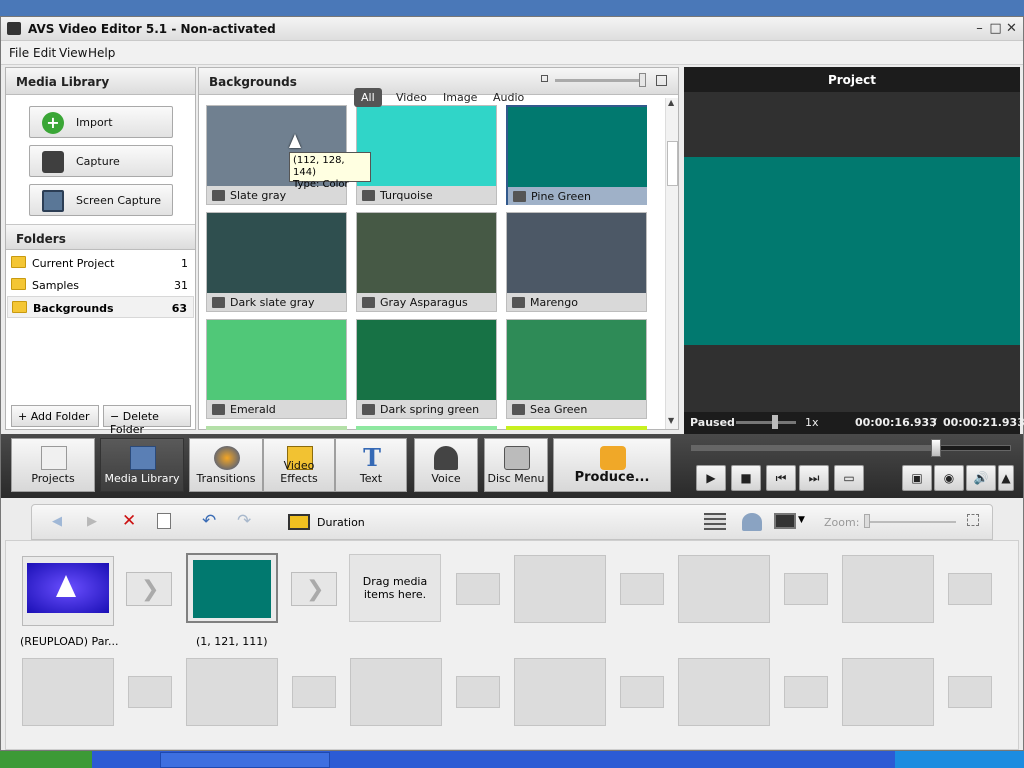 The width and height of the screenshot is (1024, 768). I want to click on transition-slot-2: ❯, so click(314, 589).